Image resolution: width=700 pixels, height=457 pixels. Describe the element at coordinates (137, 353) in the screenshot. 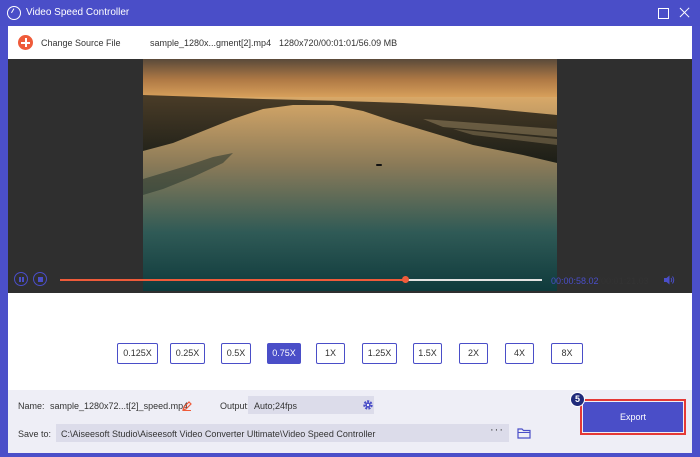

I see `speed-option-0_125x: 0.125X` at that location.